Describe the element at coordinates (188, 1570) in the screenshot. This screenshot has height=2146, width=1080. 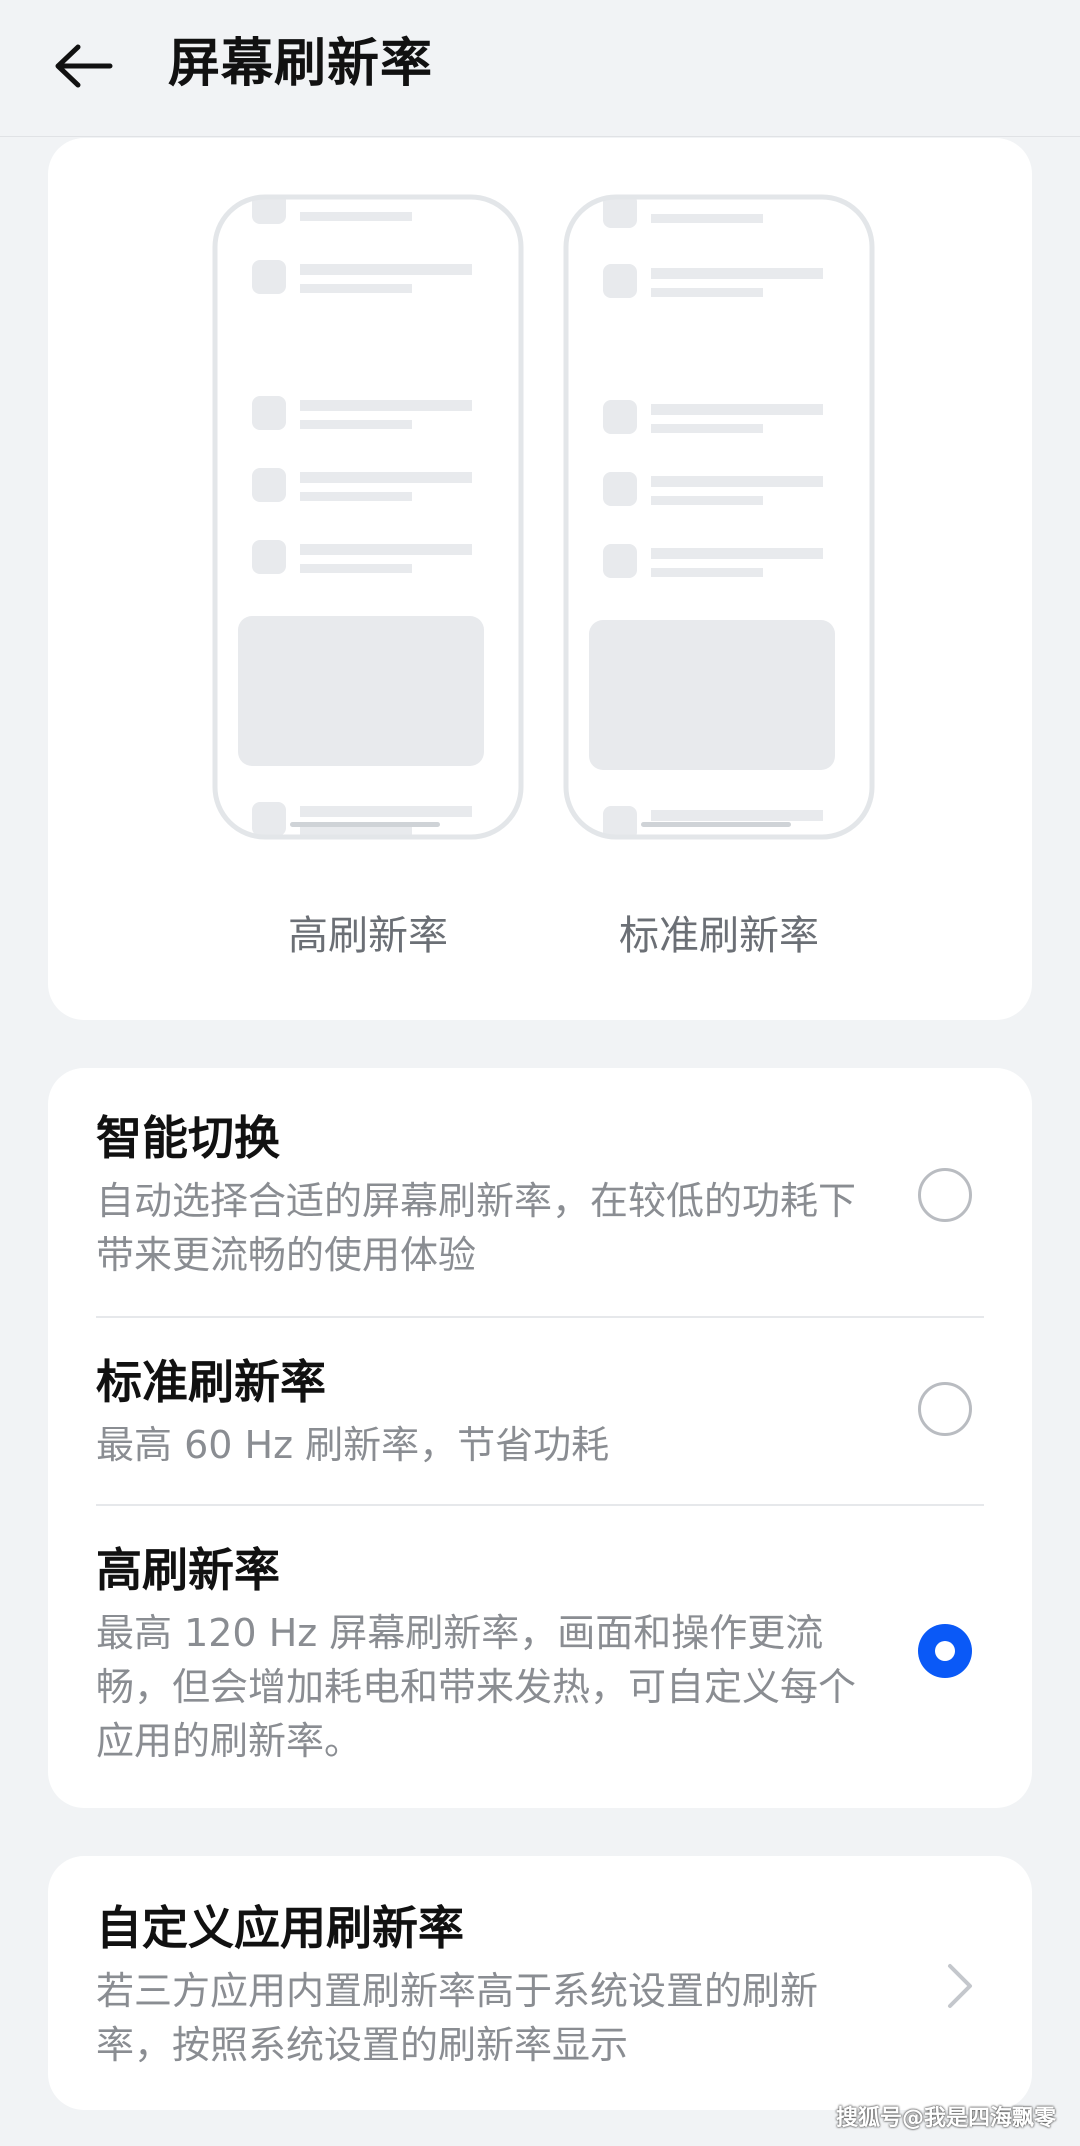
I see `option-title: 高刷新率` at that location.